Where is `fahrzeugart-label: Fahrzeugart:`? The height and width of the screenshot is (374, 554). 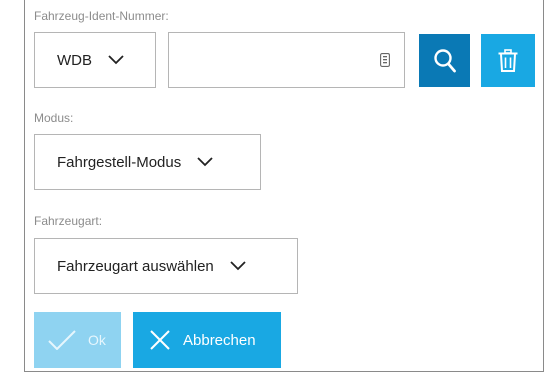
fahrzeugart-label: Fahrzeugart: is located at coordinates (68, 221).